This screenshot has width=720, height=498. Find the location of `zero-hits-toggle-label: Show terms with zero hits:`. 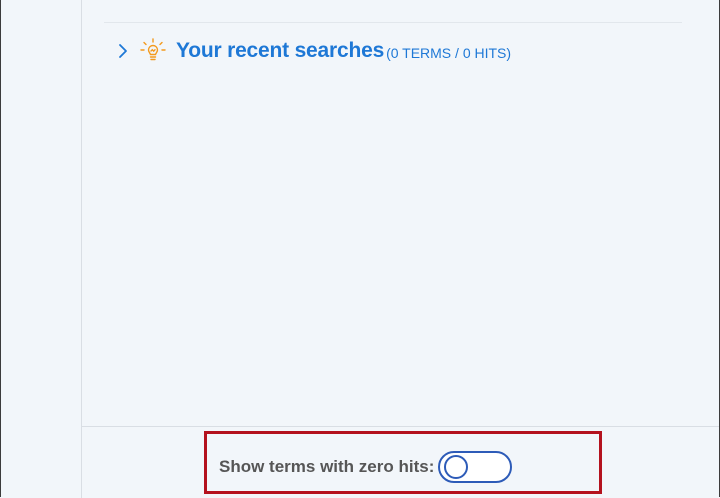

zero-hits-toggle-label: Show terms with zero hits: is located at coordinates (327, 466).